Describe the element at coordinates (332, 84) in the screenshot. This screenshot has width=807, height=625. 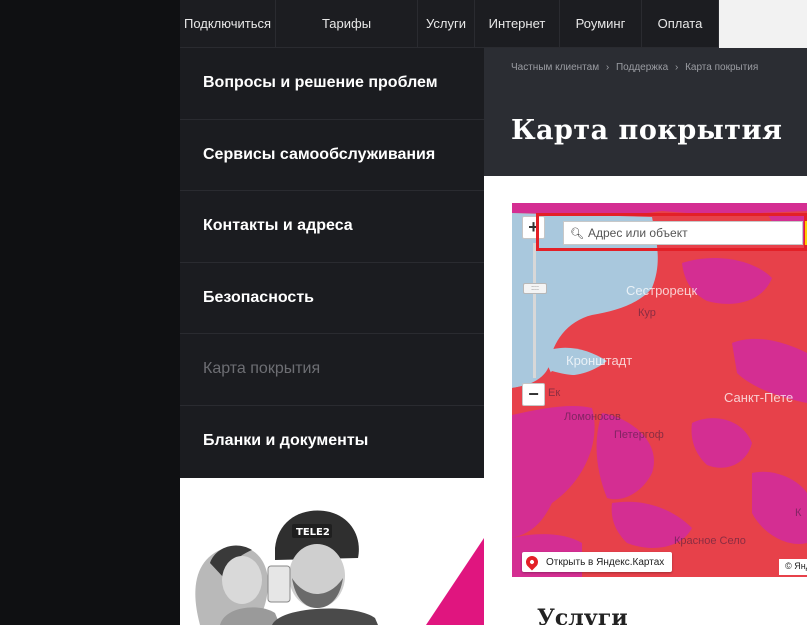
I see `sidebar-item-faq: Вопросы и решение проблем` at that location.